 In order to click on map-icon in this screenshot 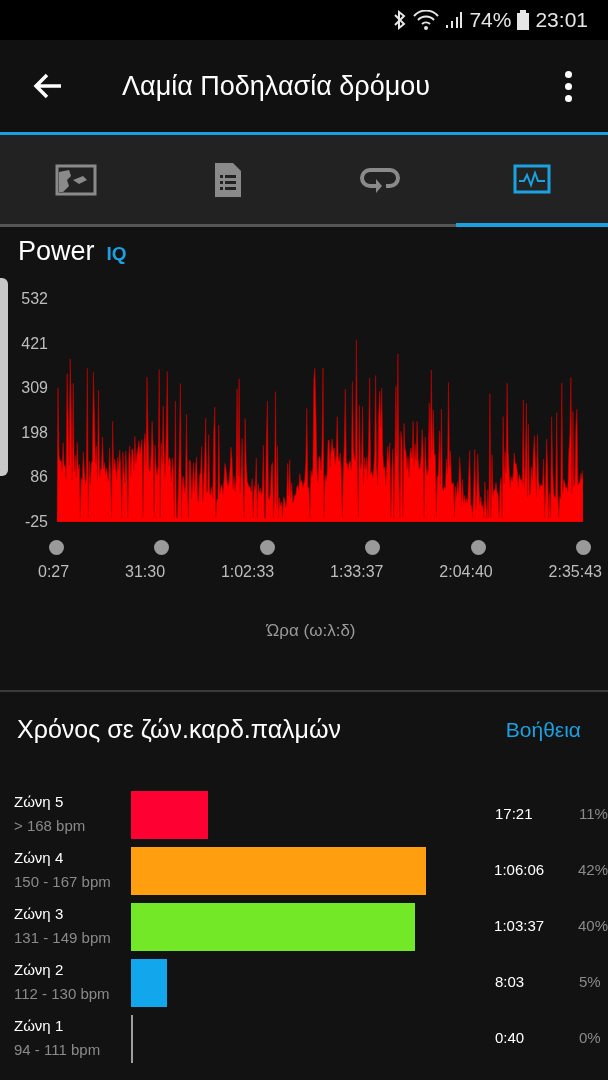, I will do `click(76, 179)`.